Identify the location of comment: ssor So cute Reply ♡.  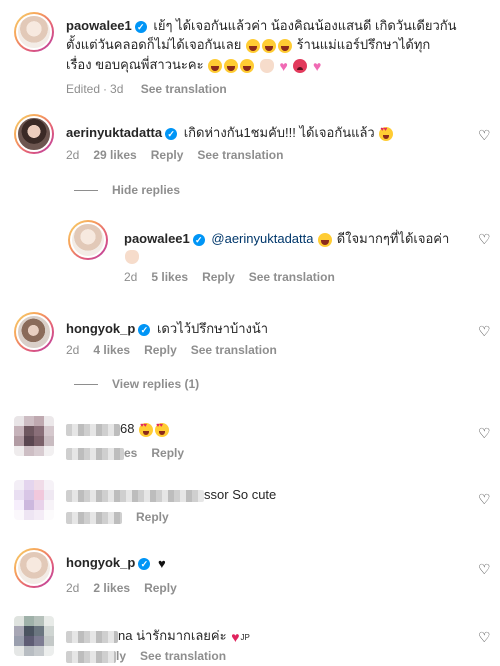
(250, 501).